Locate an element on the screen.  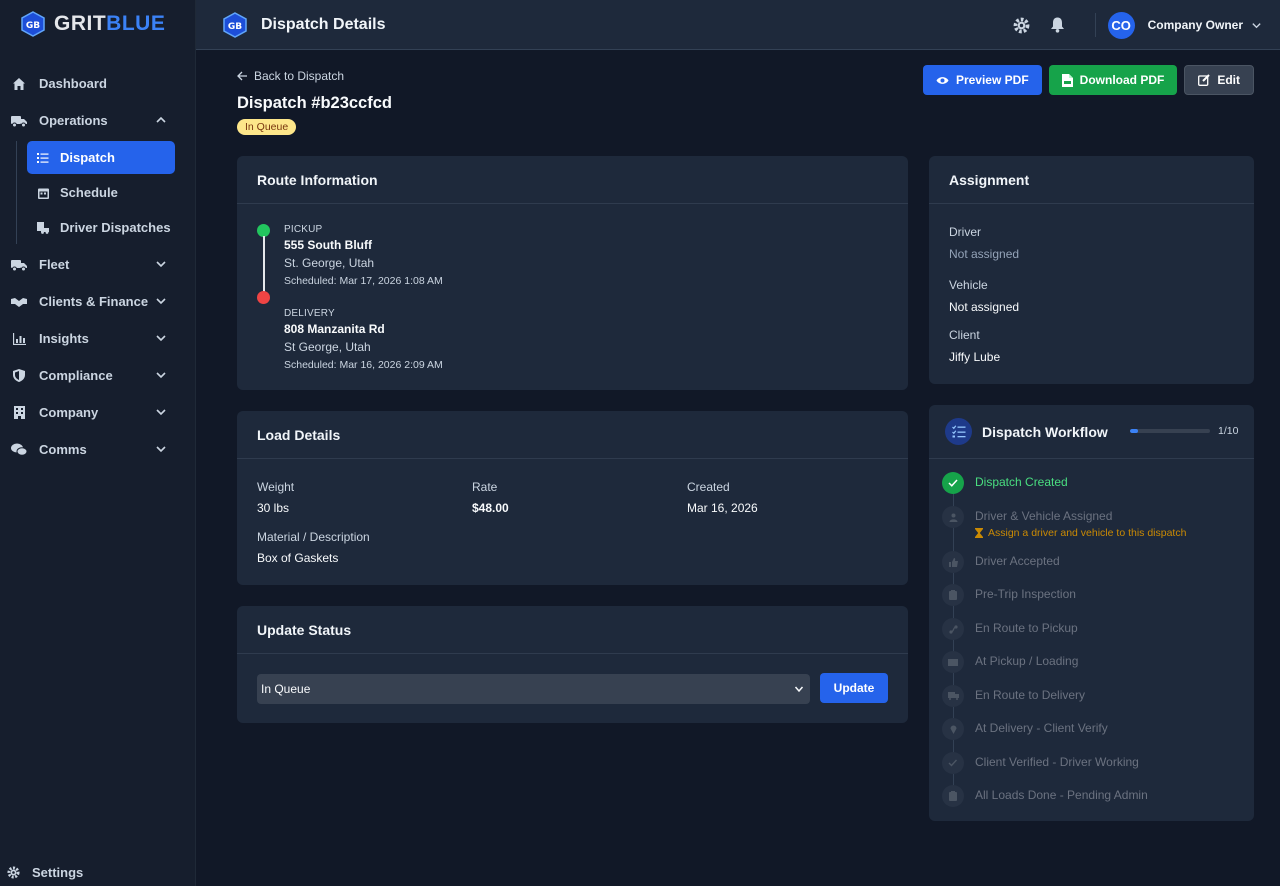
material-value: Box of Gaskets is located at coordinates (298, 558).